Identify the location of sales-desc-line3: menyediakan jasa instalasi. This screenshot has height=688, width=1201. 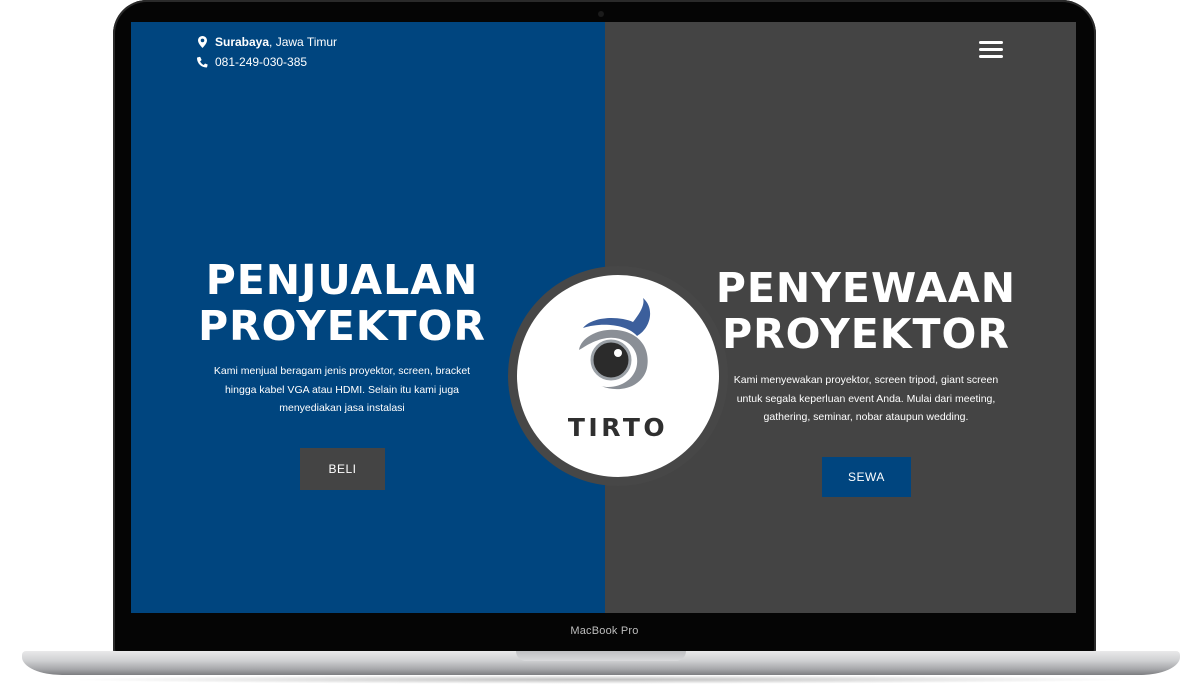
(342, 408).